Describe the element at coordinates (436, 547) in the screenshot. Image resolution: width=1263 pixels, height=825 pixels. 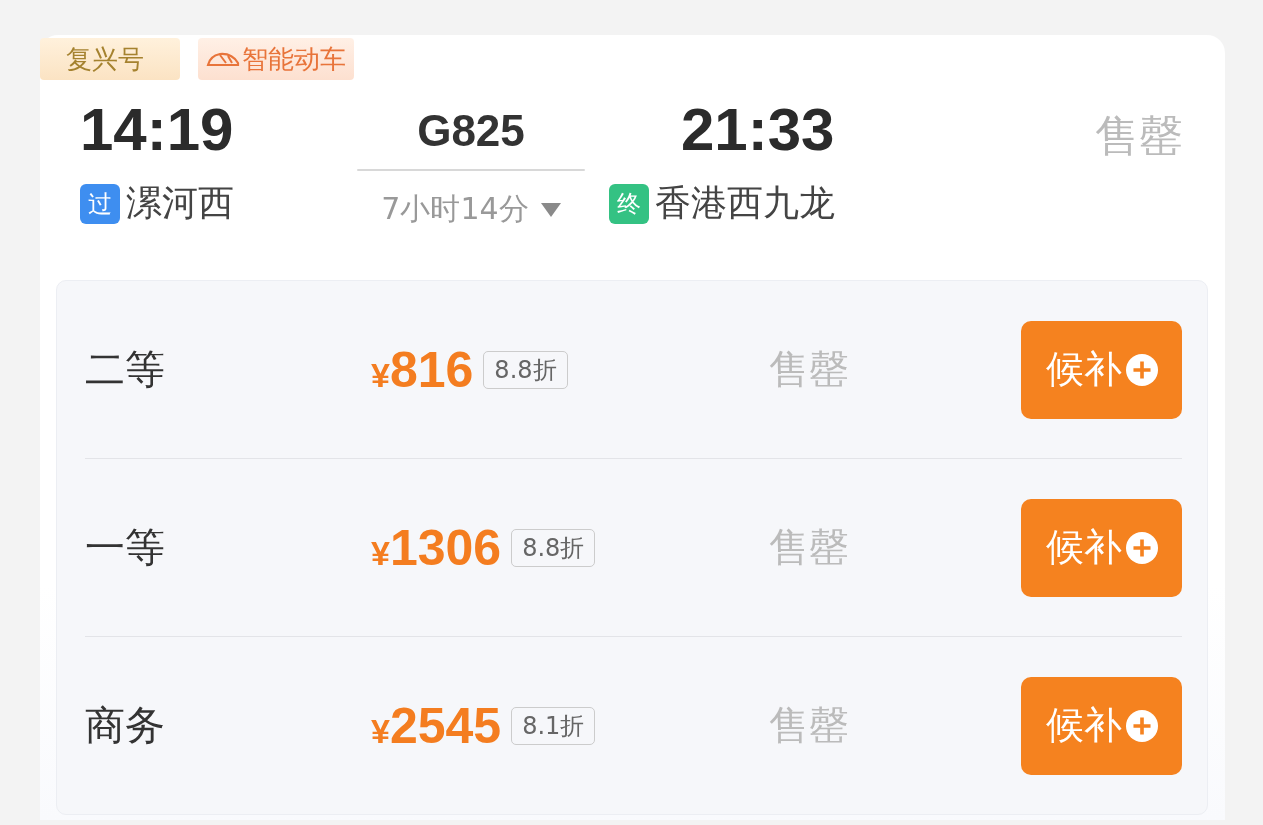
I see `price-text: ¥1306` at that location.